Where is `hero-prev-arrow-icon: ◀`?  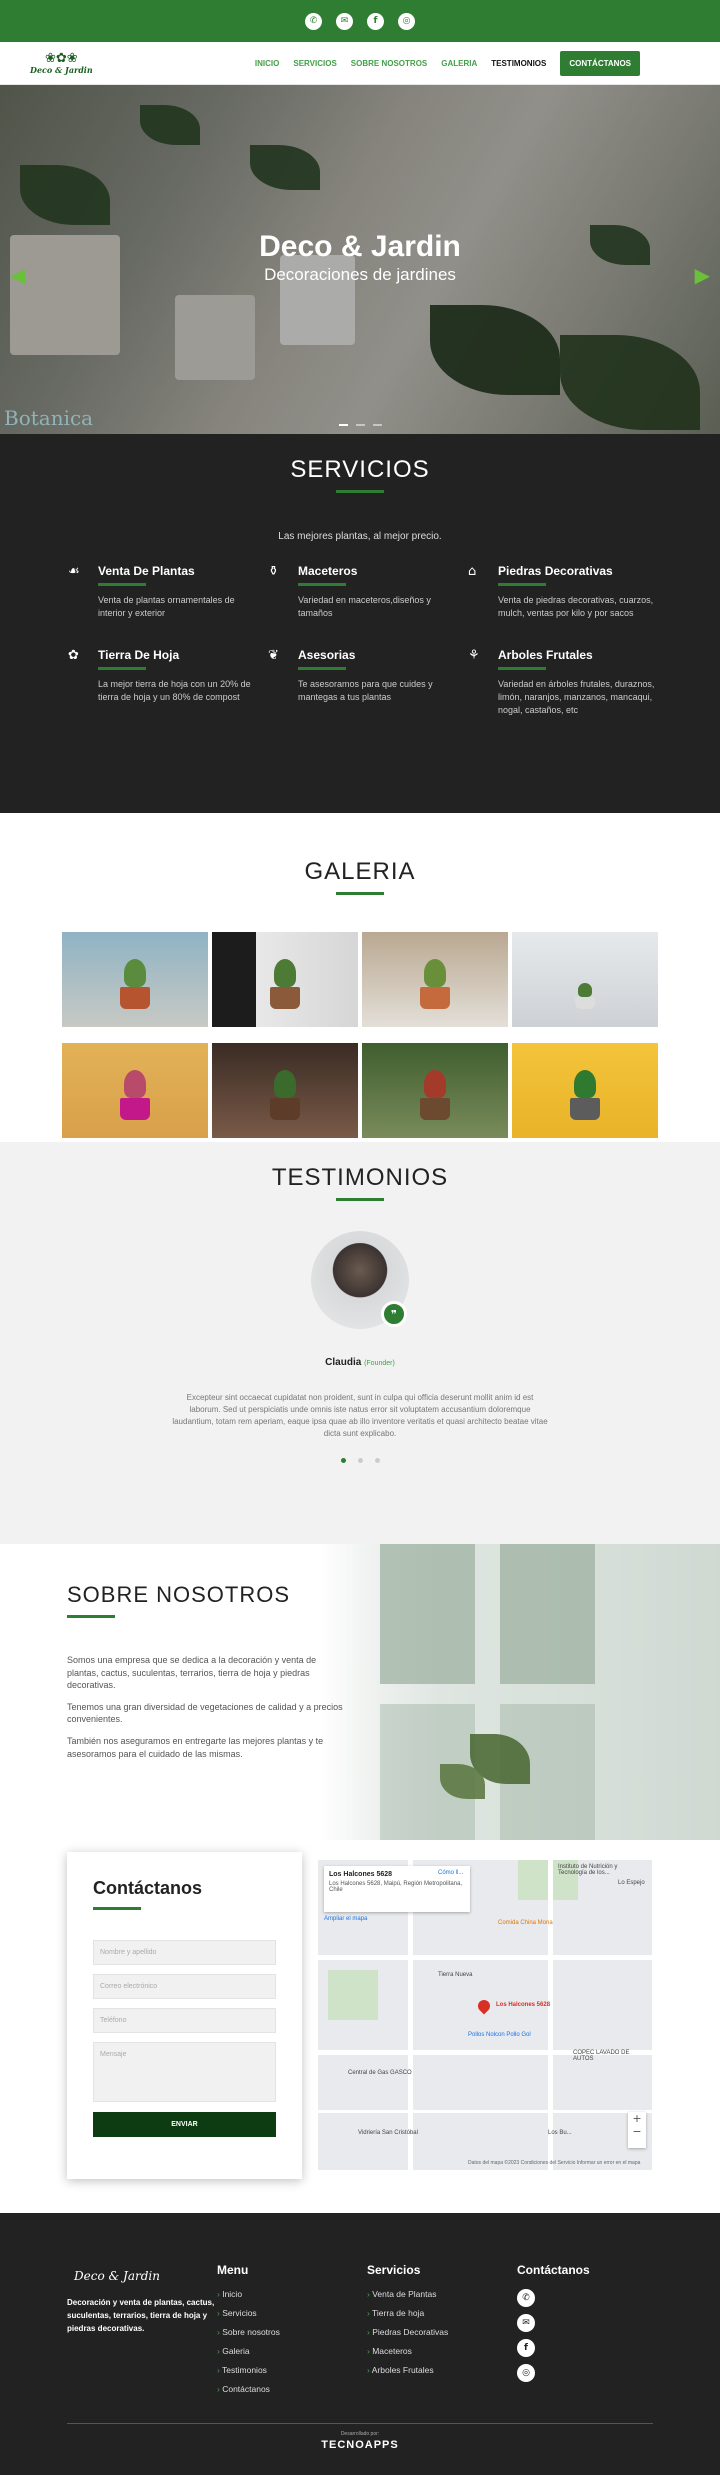 hero-prev-arrow-icon: ◀ is located at coordinates (17, 275).